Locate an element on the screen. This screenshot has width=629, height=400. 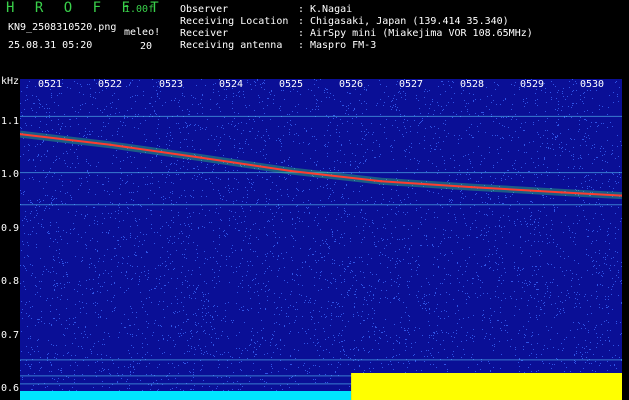
x-tick-label: 0527 is located at coordinates (411, 84).